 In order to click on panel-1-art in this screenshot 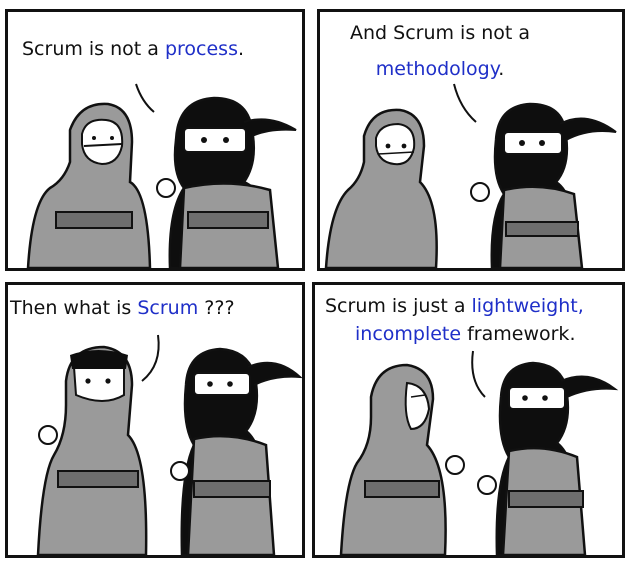, I will do `click(161, 175)`.